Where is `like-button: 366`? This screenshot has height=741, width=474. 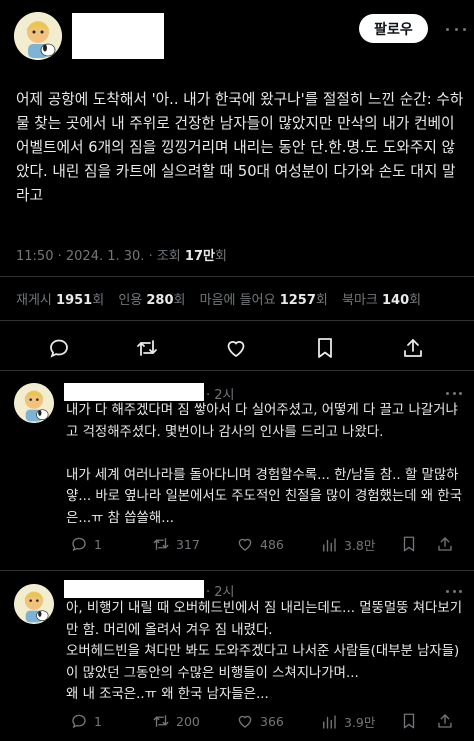
like-button: 366 is located at coordinates (260, 721).